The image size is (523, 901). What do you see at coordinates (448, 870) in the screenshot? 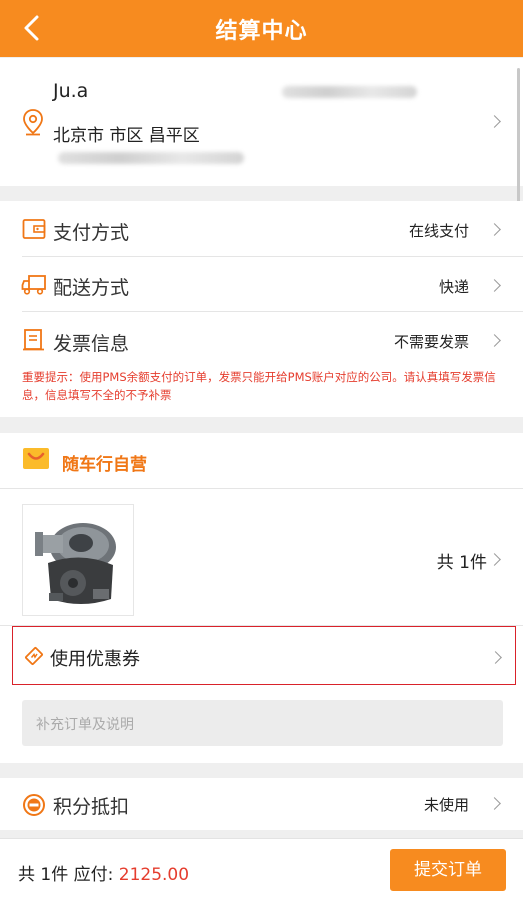
I see `submit-order-button: 提交订单` at bounding box center [448, 870].